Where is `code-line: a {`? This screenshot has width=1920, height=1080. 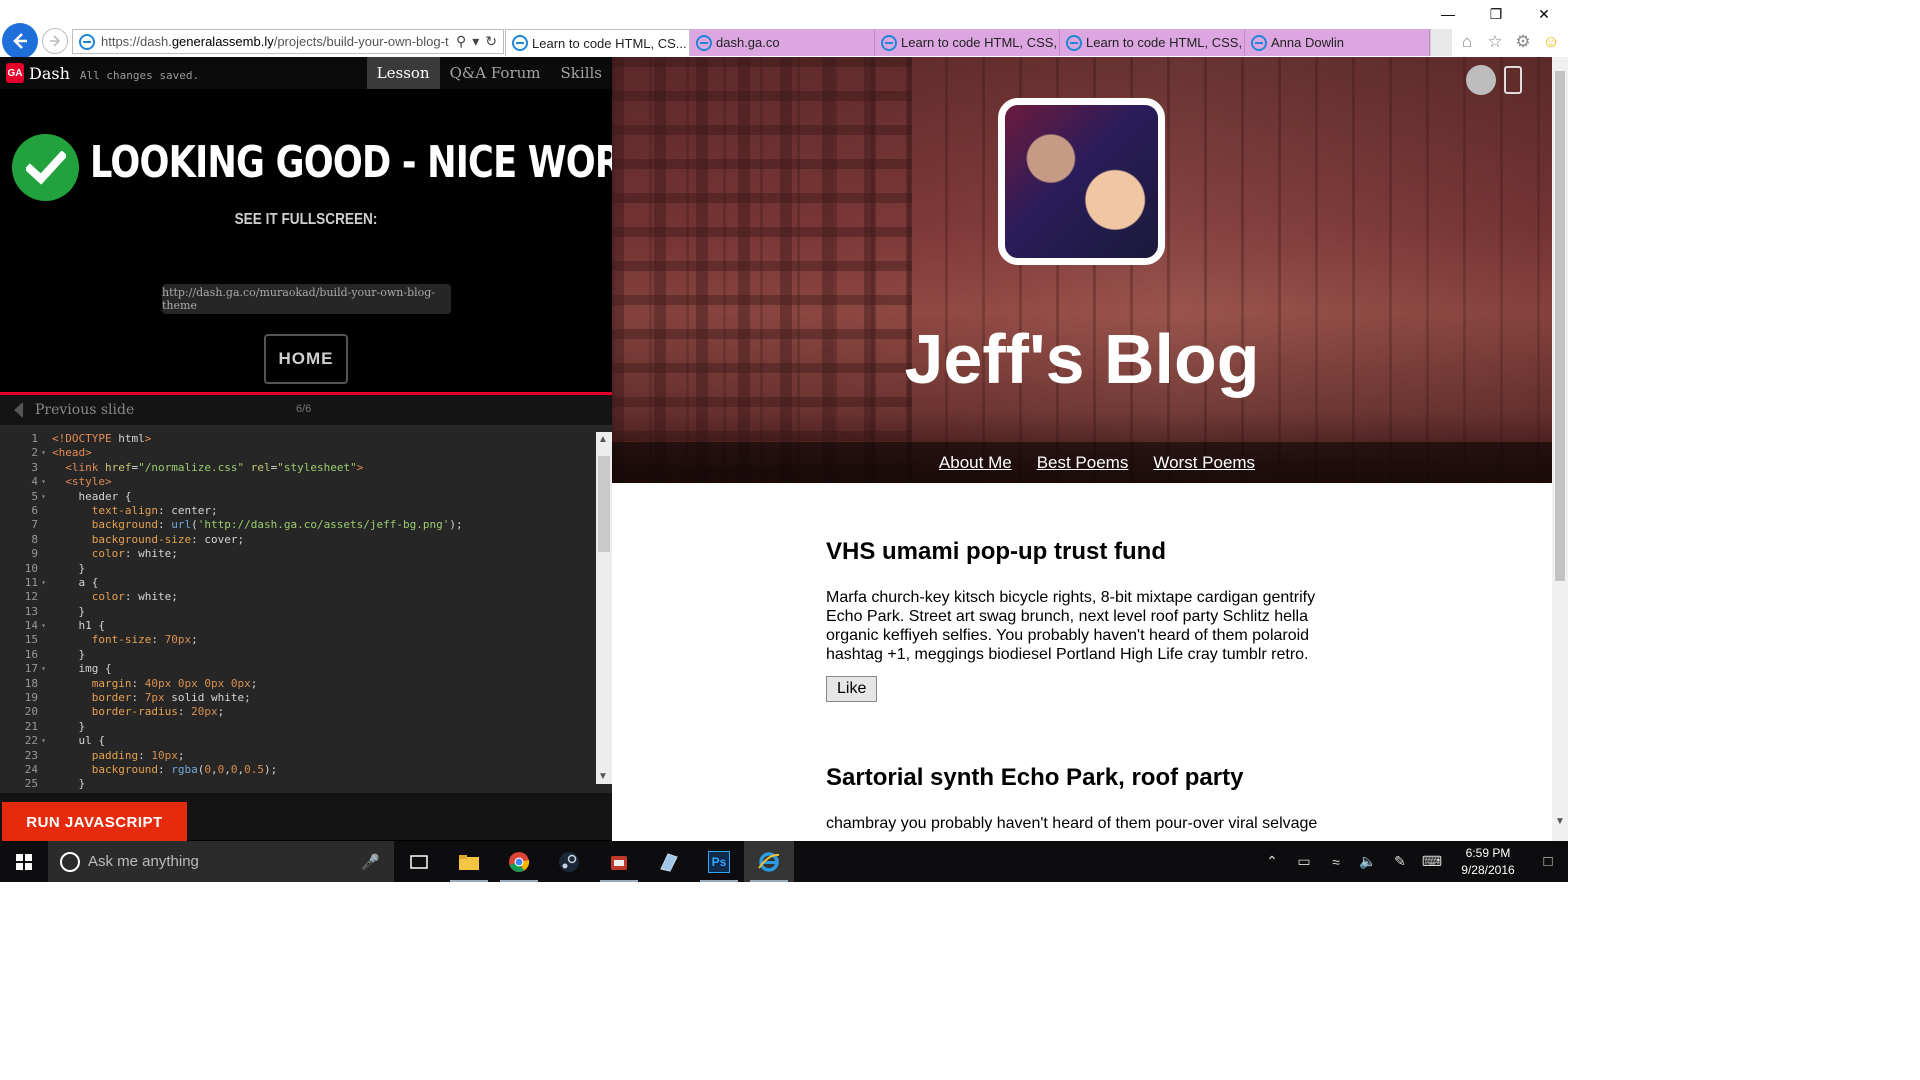 code-line: a { is located at coordinates (323, 583).